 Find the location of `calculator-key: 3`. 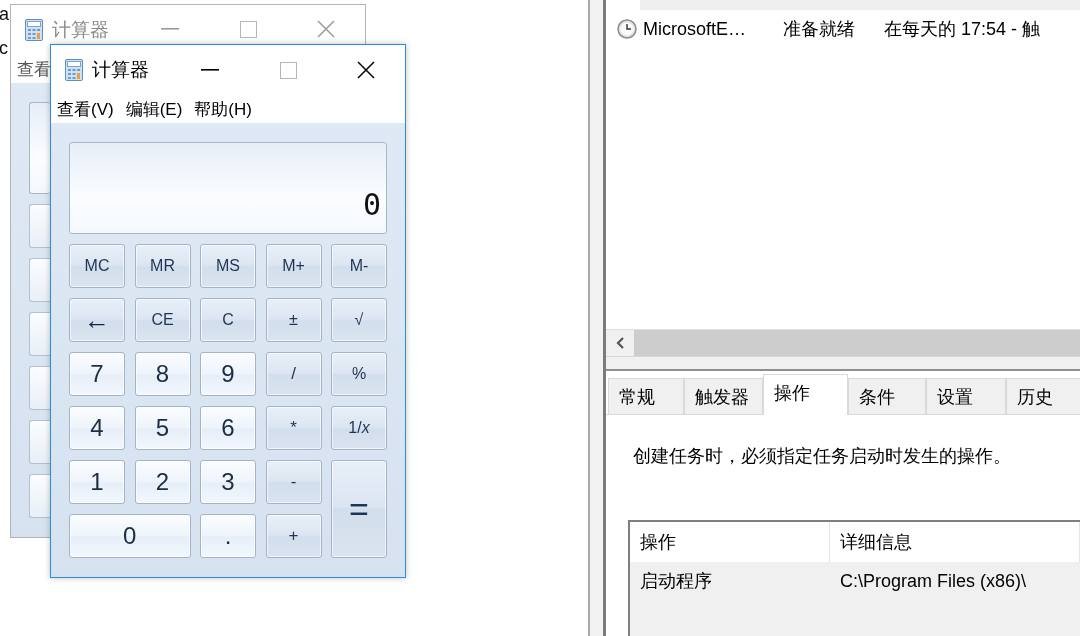

calculator-key: 3 is located at coordinates (228, 482).